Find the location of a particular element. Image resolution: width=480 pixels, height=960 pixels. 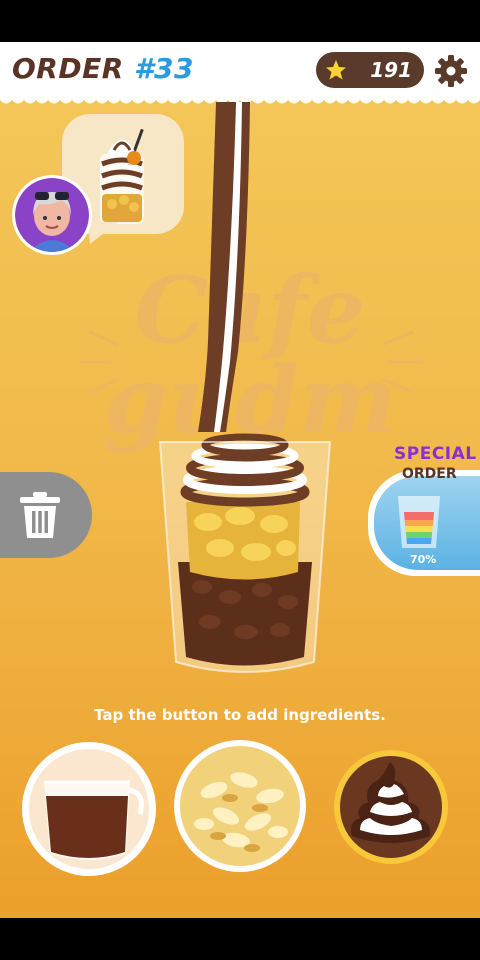

bubble-tail is located at coordinates (103, 233).